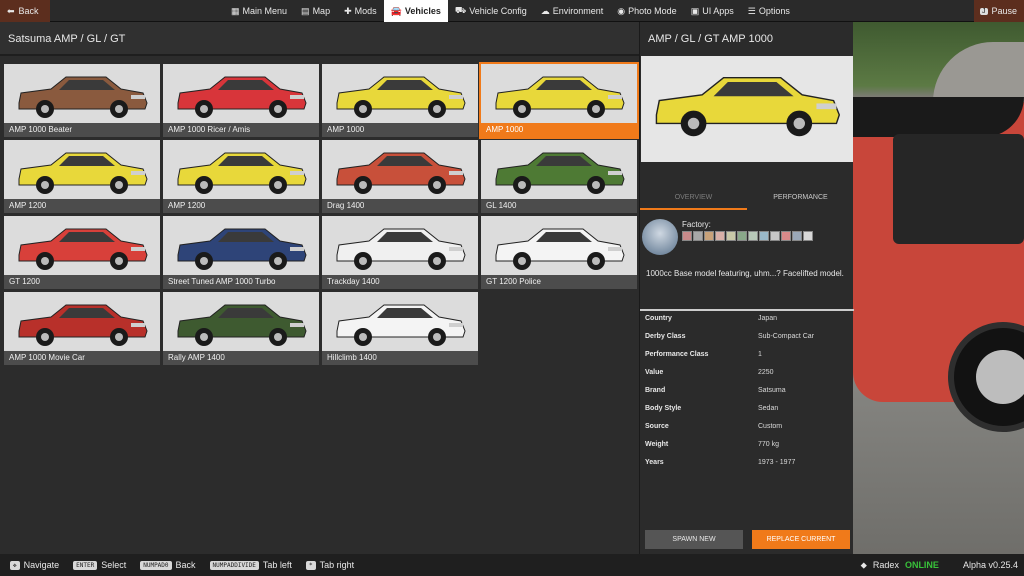 The image size is (1024, 576). I want to click on user-icon: ⬥, so click(863, 564).